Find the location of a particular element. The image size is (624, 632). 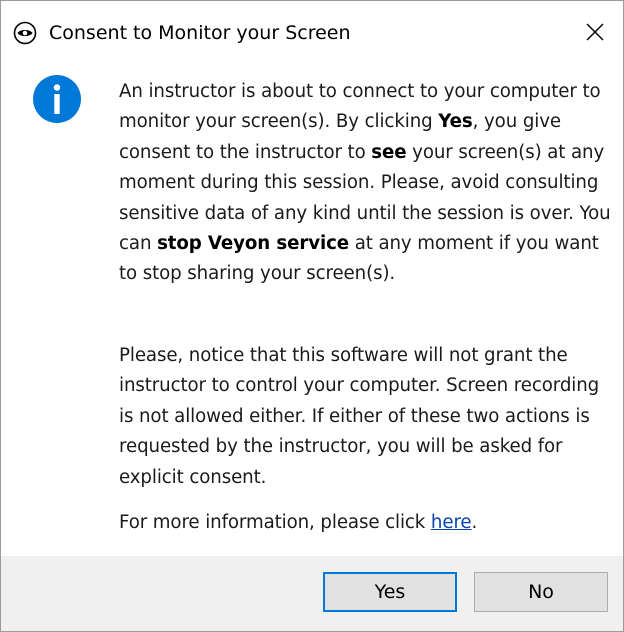

yes-button: Yes is located at coordinates (390, 592).